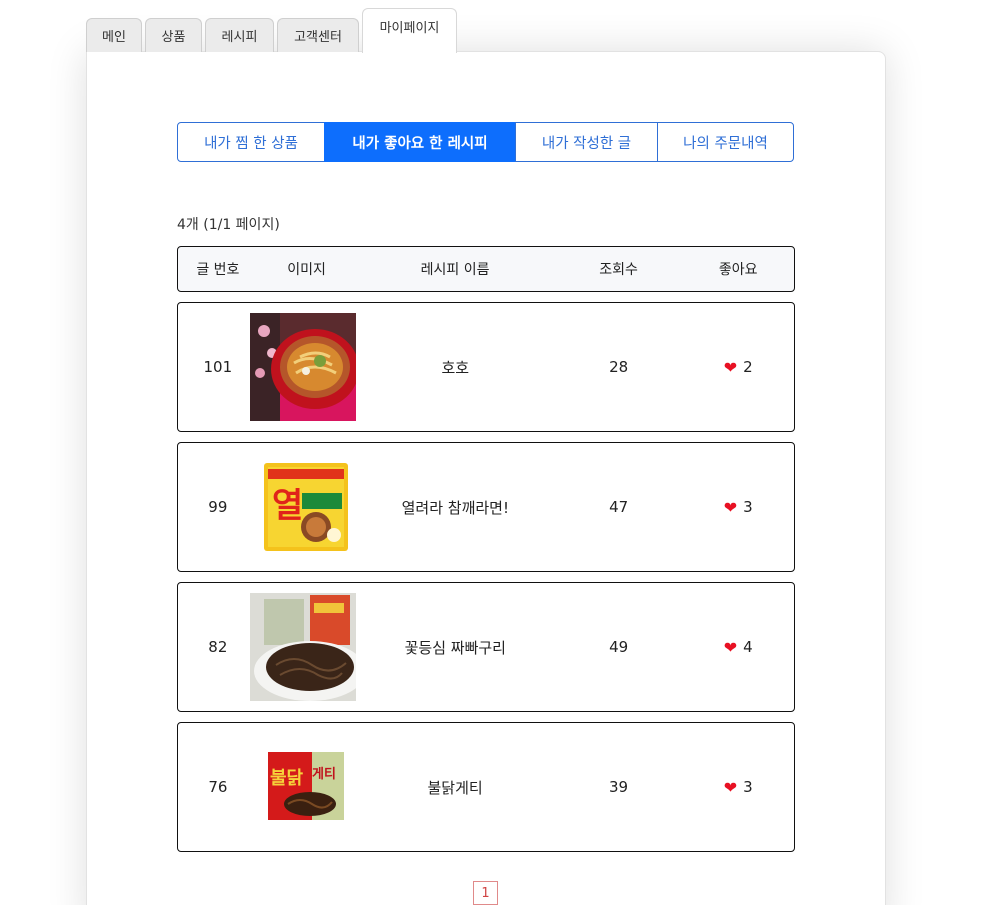  I want to click on table-header: 글 번호 이미지 레시피 이름 조회수 좋아요, so click(486, 269).